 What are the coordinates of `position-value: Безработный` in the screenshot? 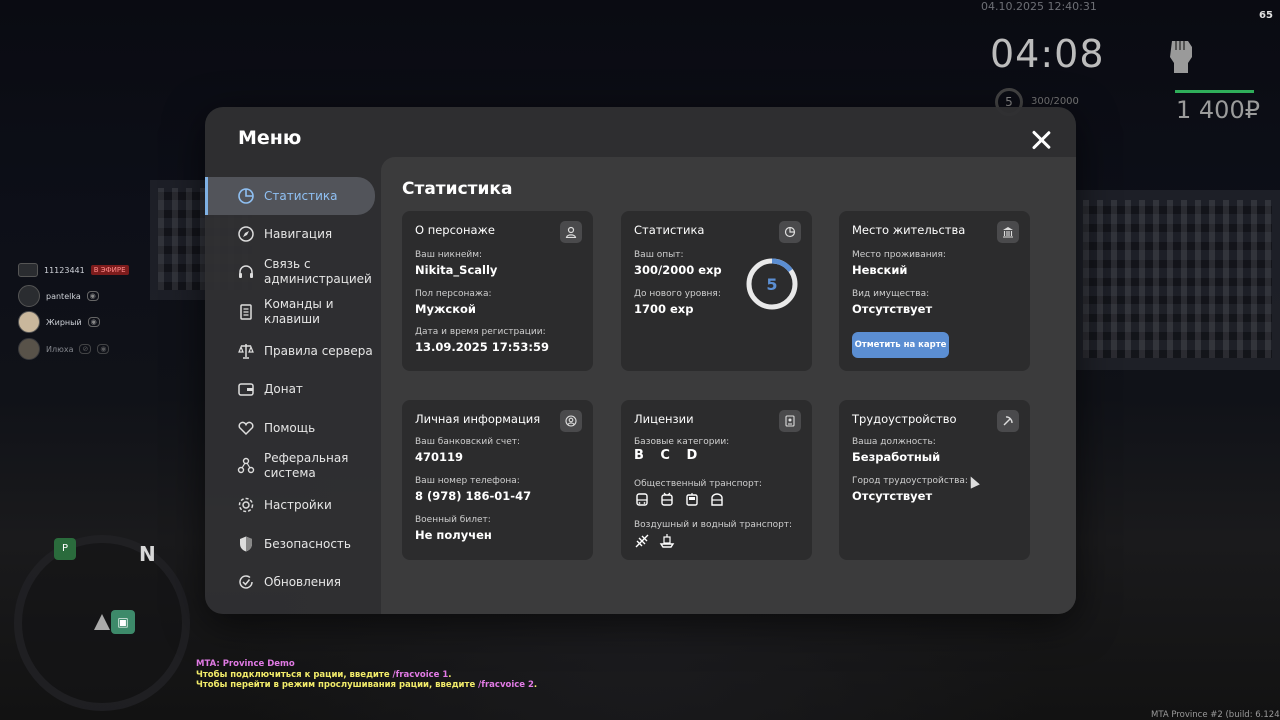 It's located at (896, 457).